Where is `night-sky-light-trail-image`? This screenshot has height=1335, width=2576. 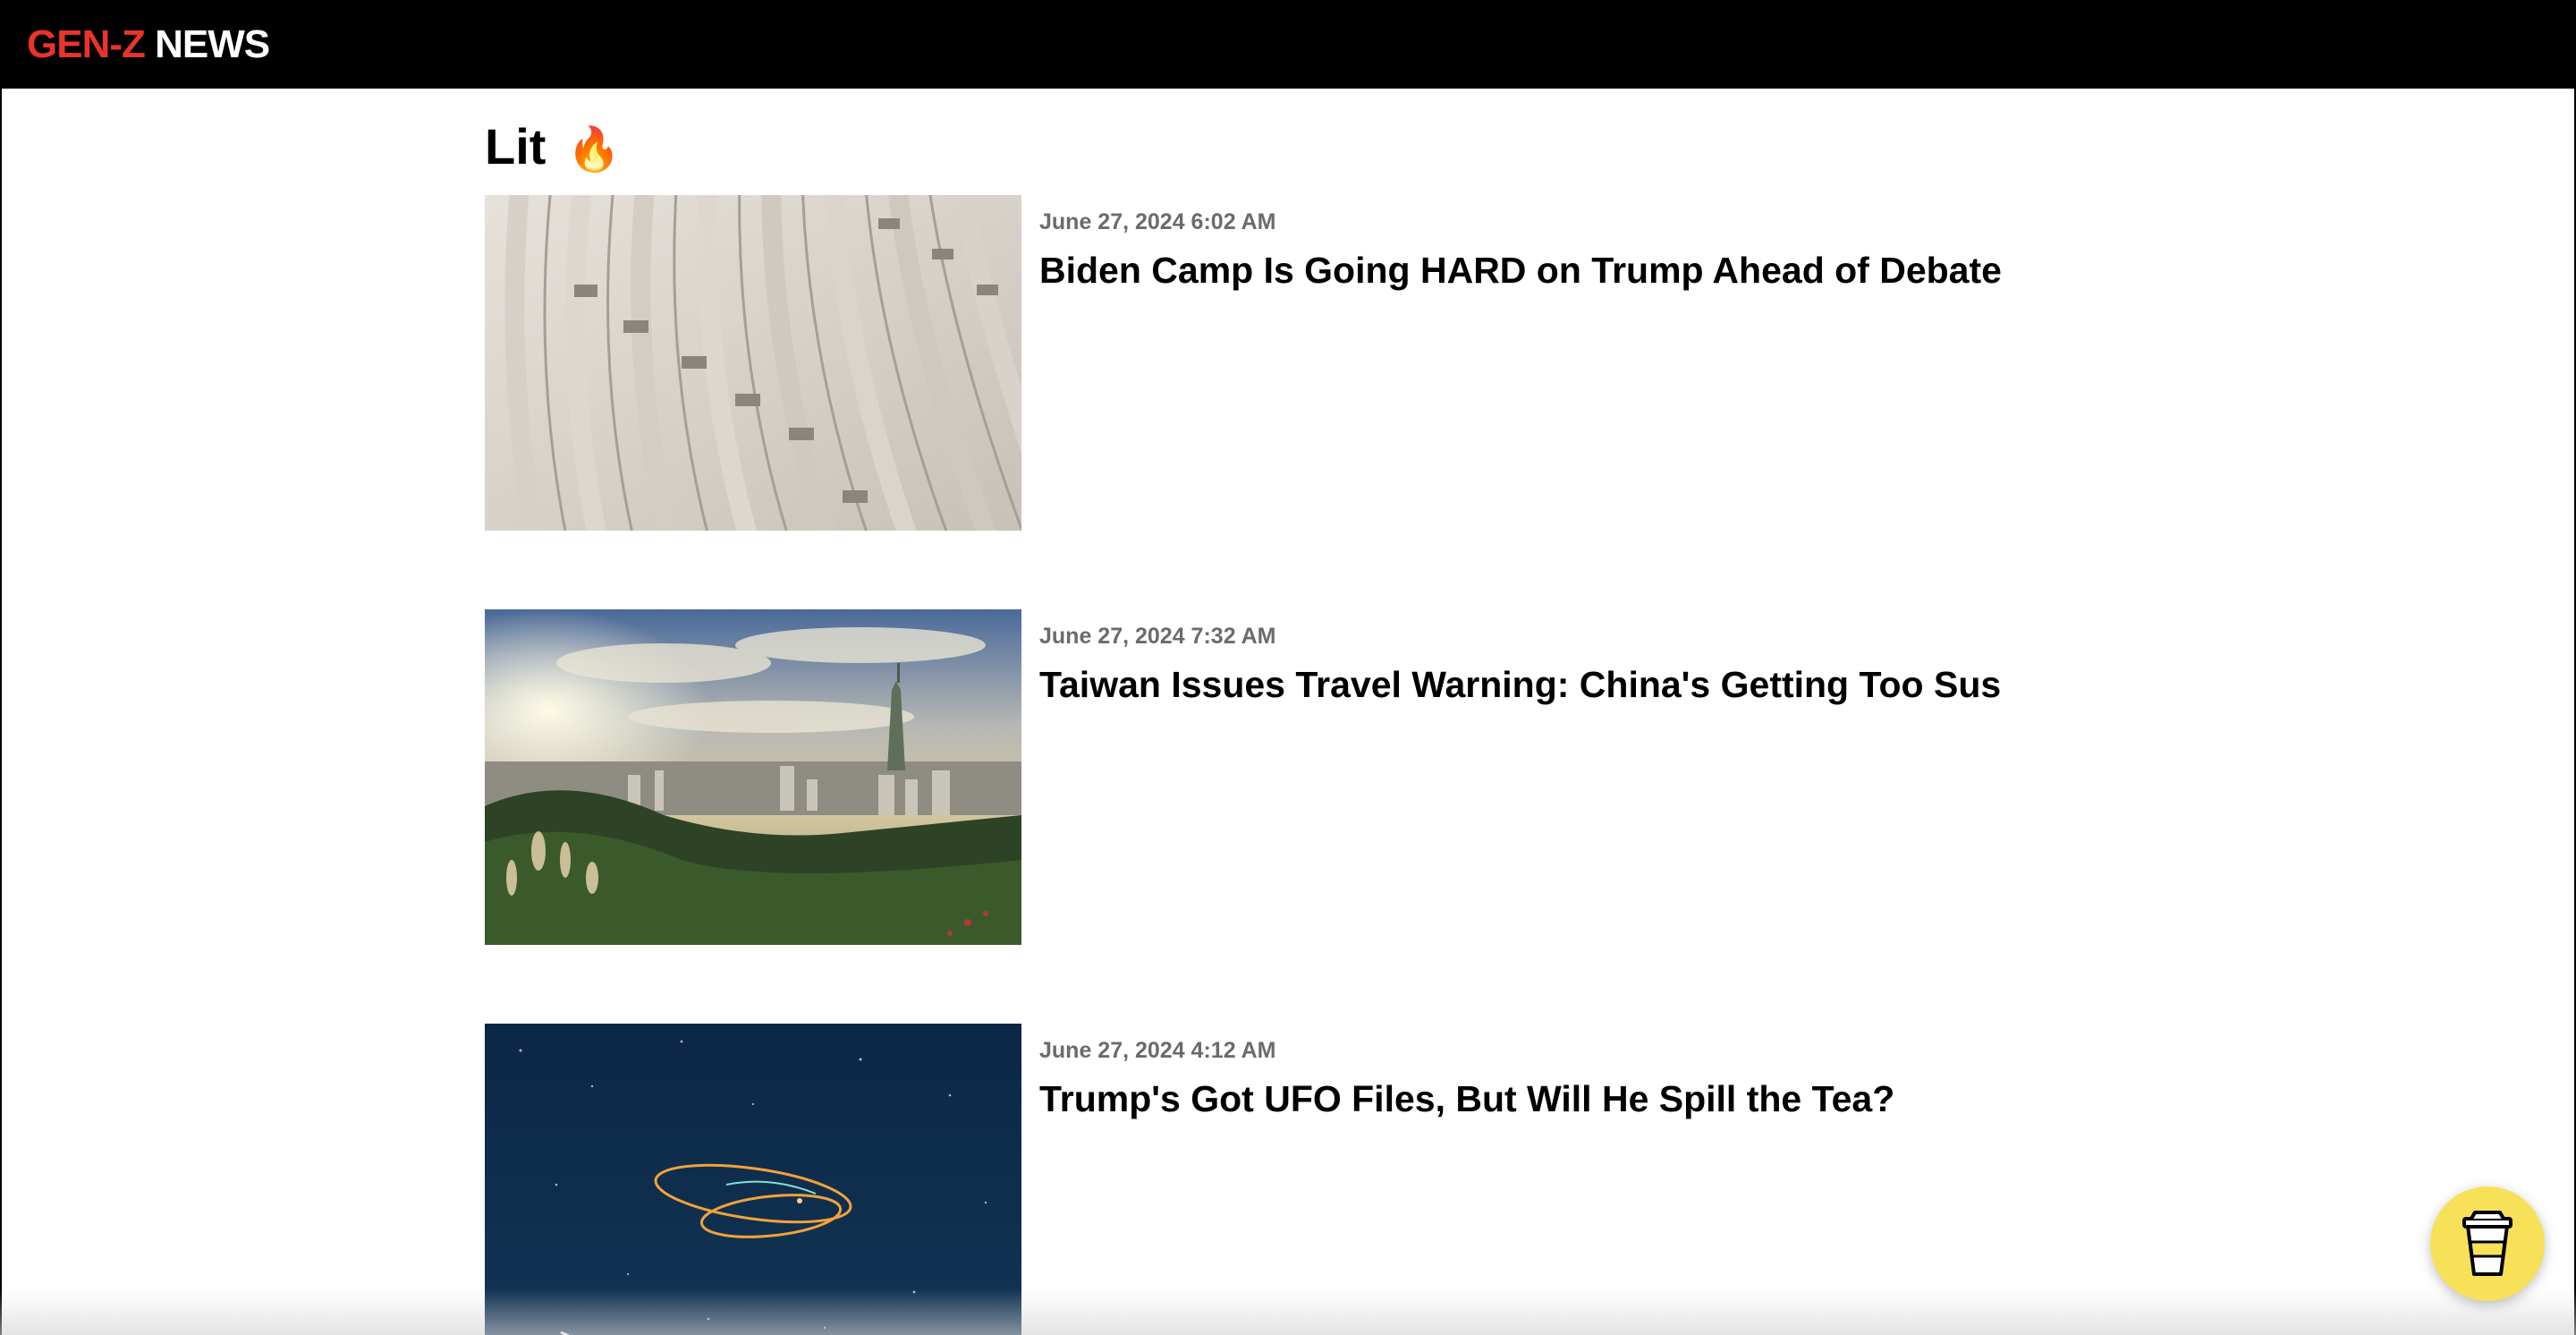 night-sky-light-trail-image is located at coordinates (753, 1179).